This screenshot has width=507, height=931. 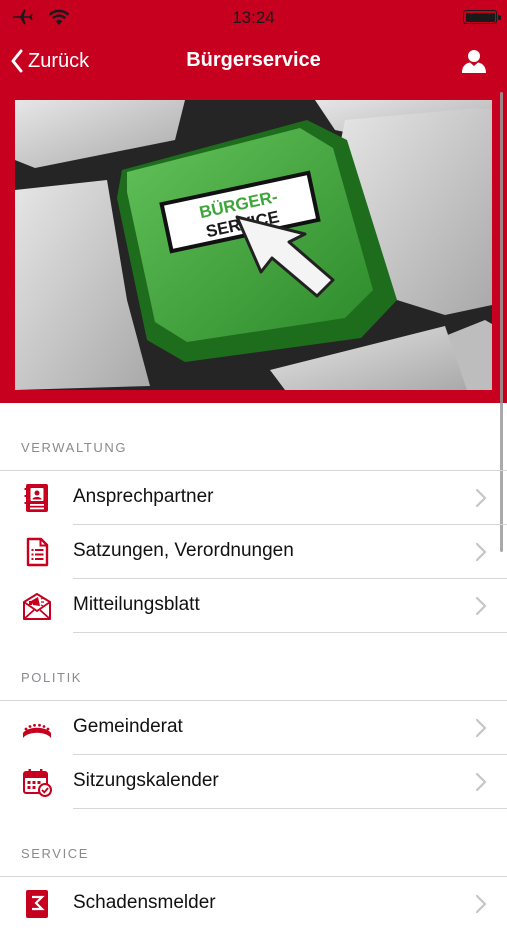 What do you see at coordinates (52, 677) in the screenshot?
I see `section-header-politik: POLITIK` at bounding box center [52, 677].